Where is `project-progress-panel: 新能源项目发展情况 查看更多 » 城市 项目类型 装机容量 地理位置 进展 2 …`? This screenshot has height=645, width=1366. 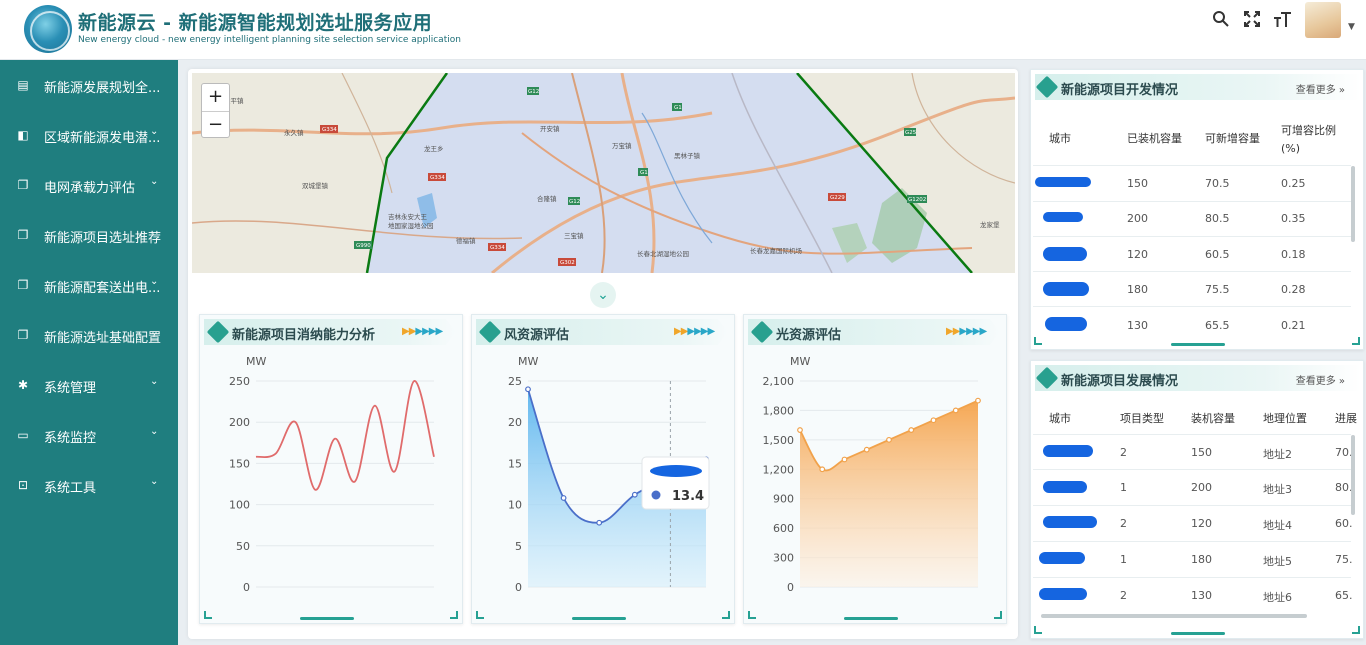 project-progress-panel: 新能源项目发展情况 查看更多 » 城市 项目类型 装机容量 地理位置 进展 2 … is located at coordinates (1197, 499).